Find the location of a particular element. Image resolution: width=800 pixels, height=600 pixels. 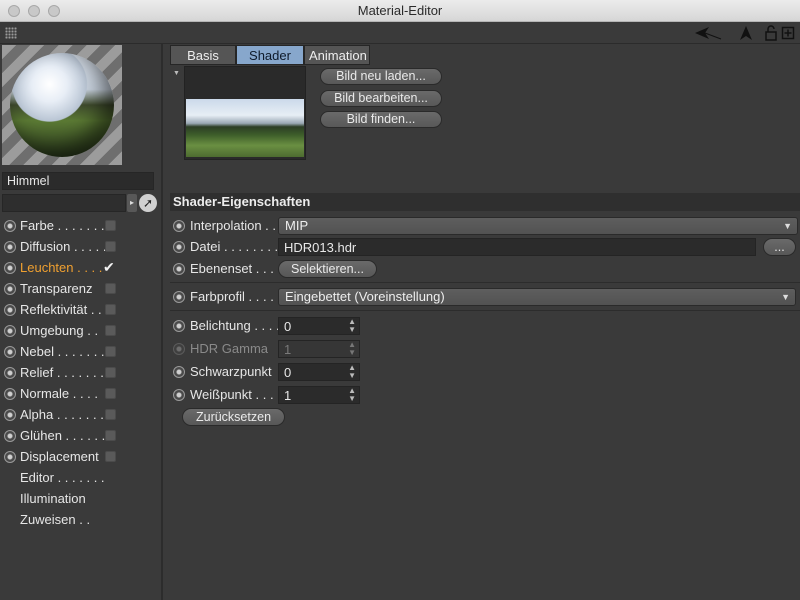

minimize-window-button is located at coordinates (34, 11).